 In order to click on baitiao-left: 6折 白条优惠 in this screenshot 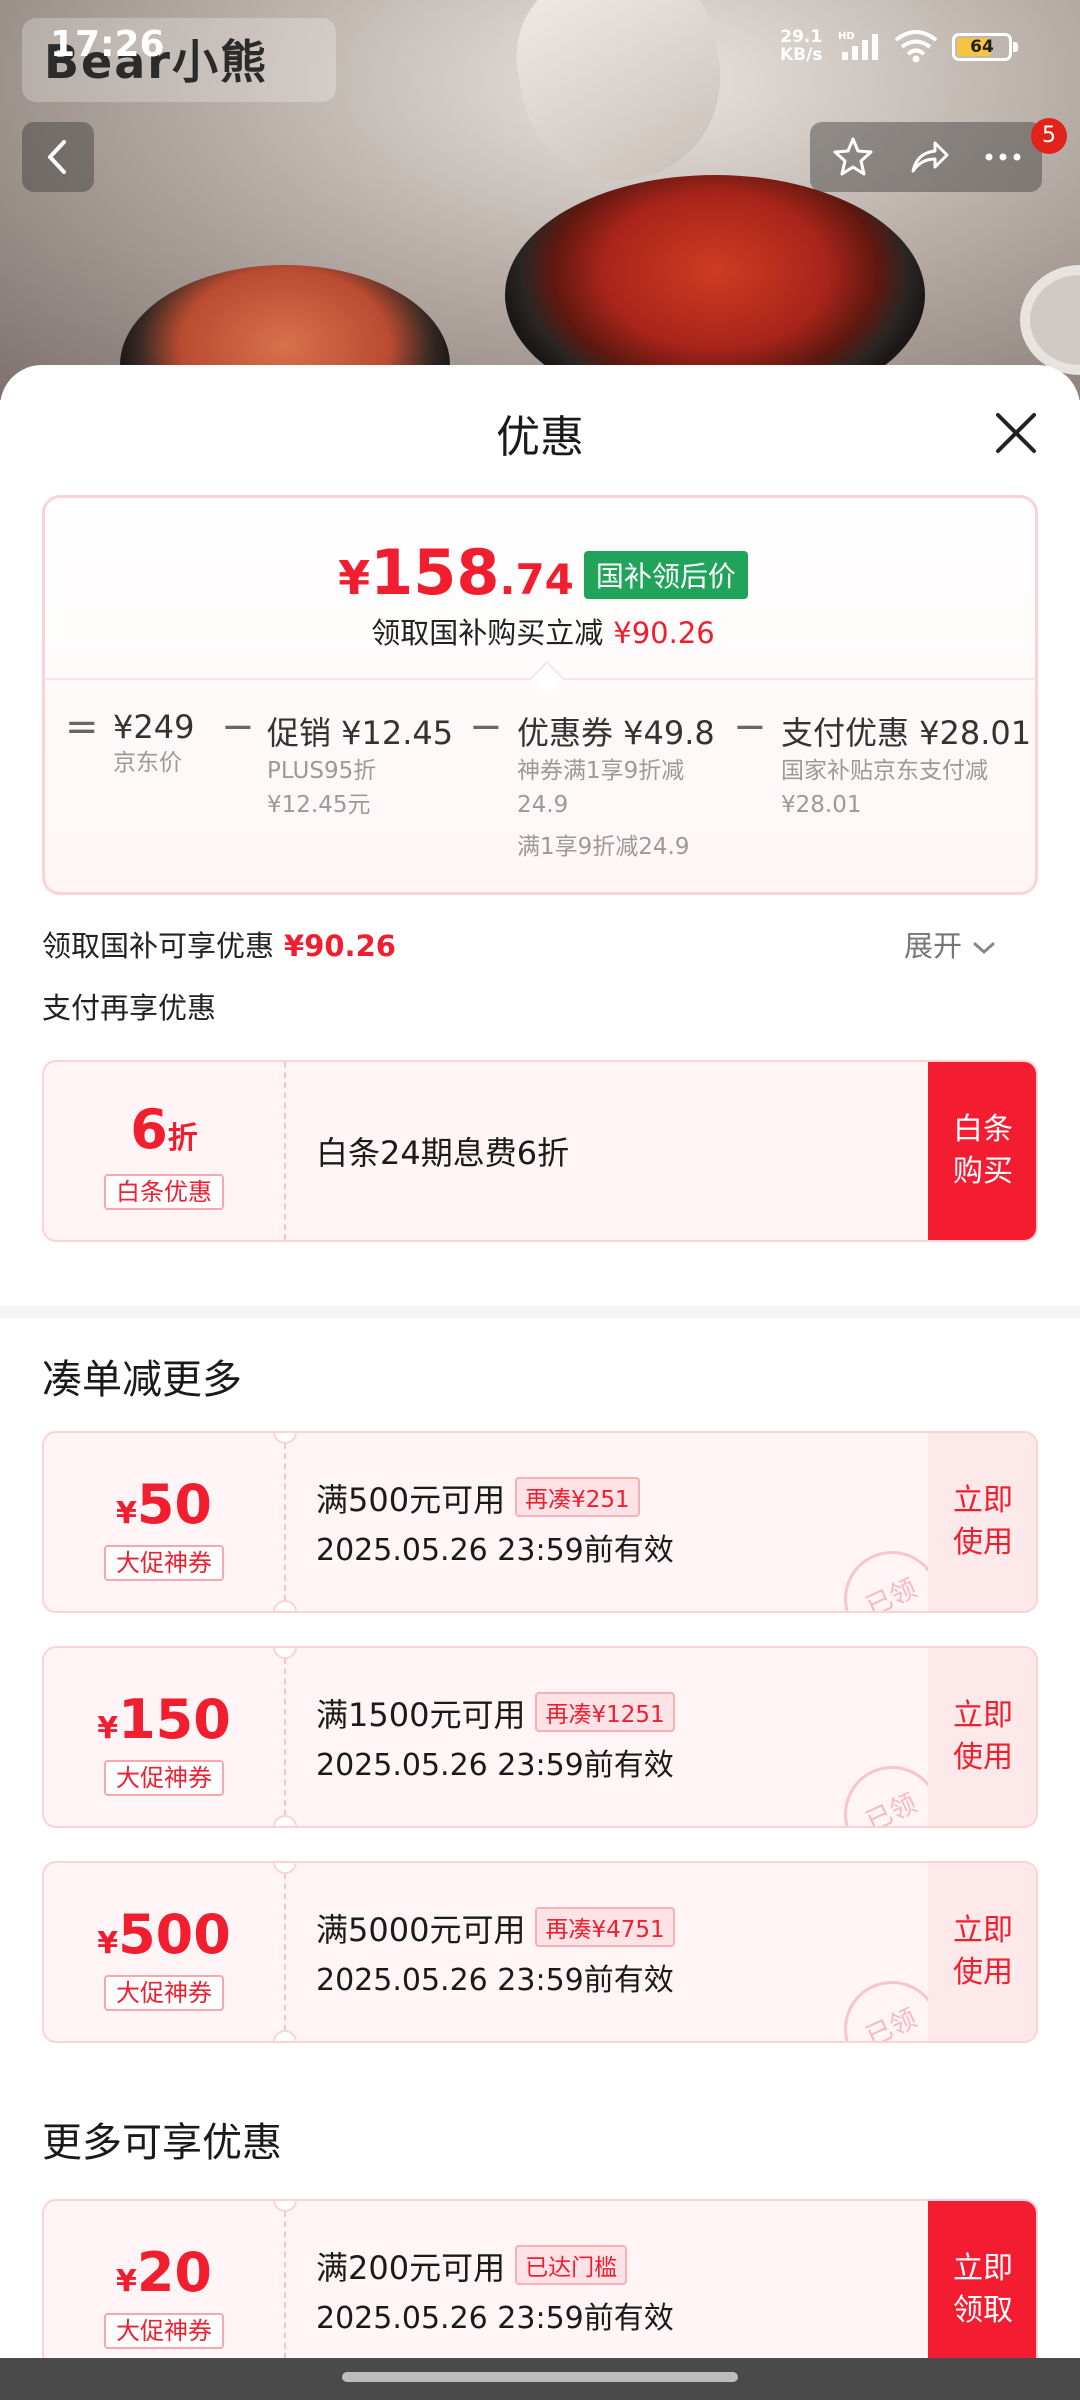, I will do `click(164, 1151)`.